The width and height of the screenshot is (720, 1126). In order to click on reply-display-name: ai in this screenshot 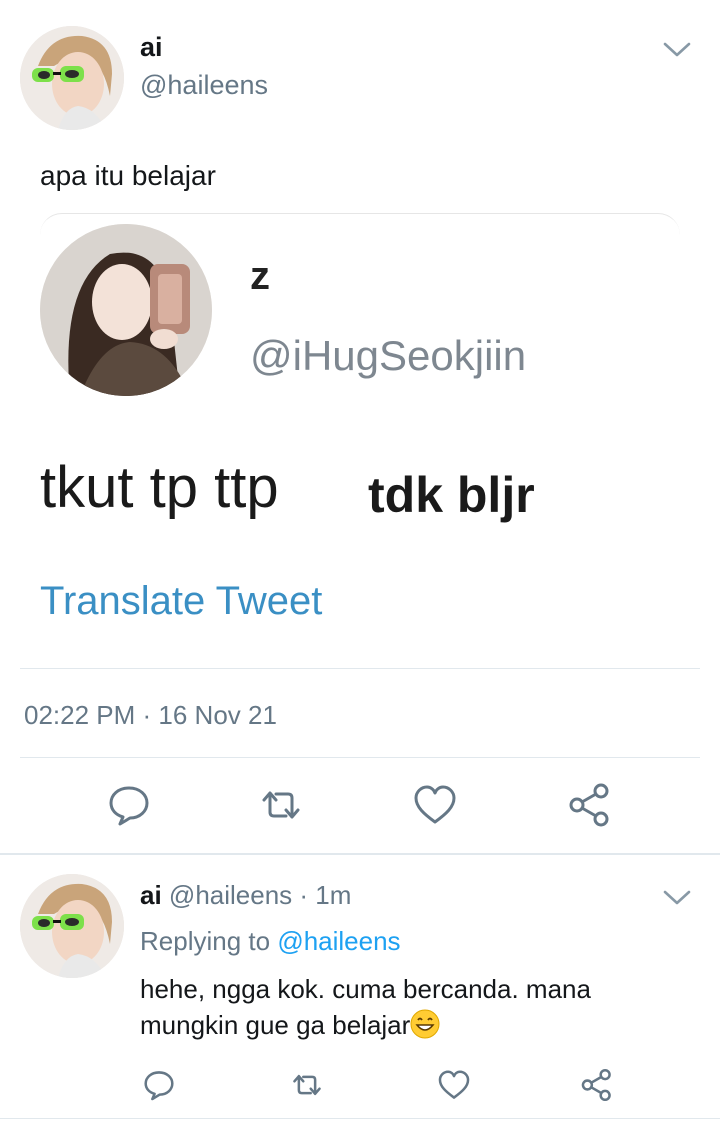, I will do `click(151, 895)`.